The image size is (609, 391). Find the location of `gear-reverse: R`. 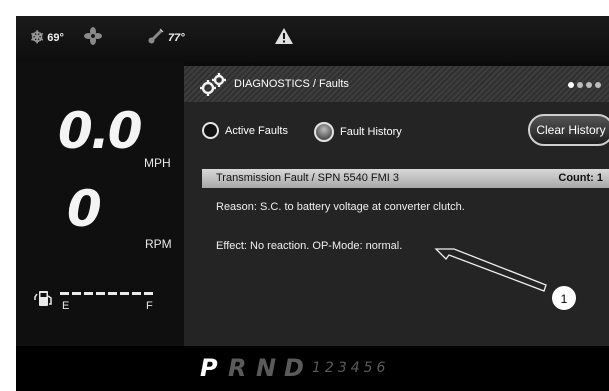

gear-reverse: R is located at coordinates (237, 368).